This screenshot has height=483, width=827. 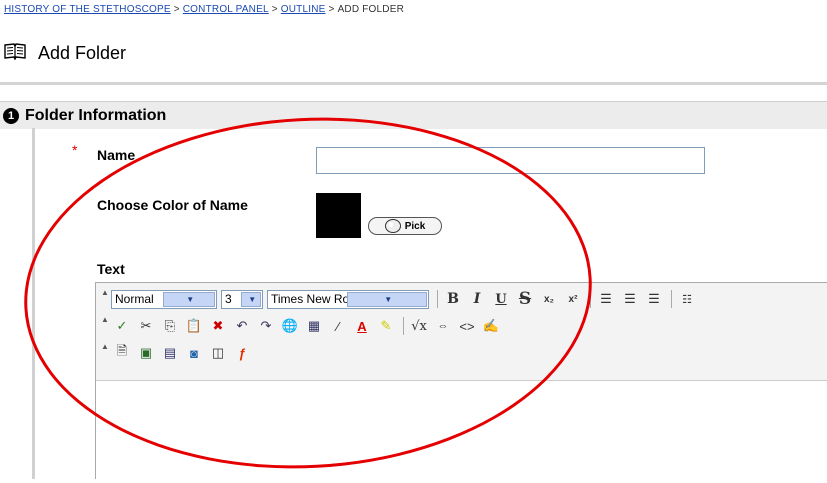 What do you see at coordinates (134, 299) in the screenshot?
I see `format-value: Normal` at bounding box center [134, 299].